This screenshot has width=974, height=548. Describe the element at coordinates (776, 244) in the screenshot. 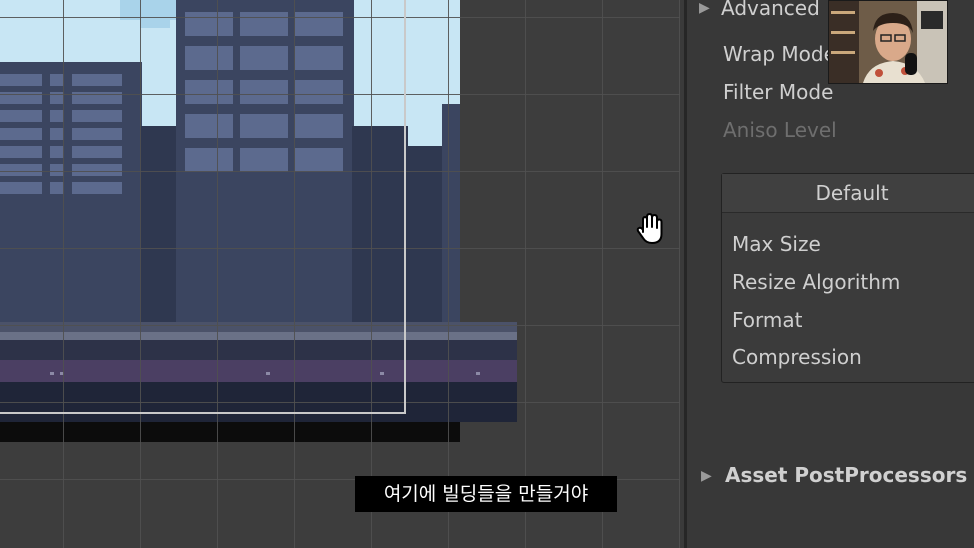

I see `max-size-label: Max Size` at that location.